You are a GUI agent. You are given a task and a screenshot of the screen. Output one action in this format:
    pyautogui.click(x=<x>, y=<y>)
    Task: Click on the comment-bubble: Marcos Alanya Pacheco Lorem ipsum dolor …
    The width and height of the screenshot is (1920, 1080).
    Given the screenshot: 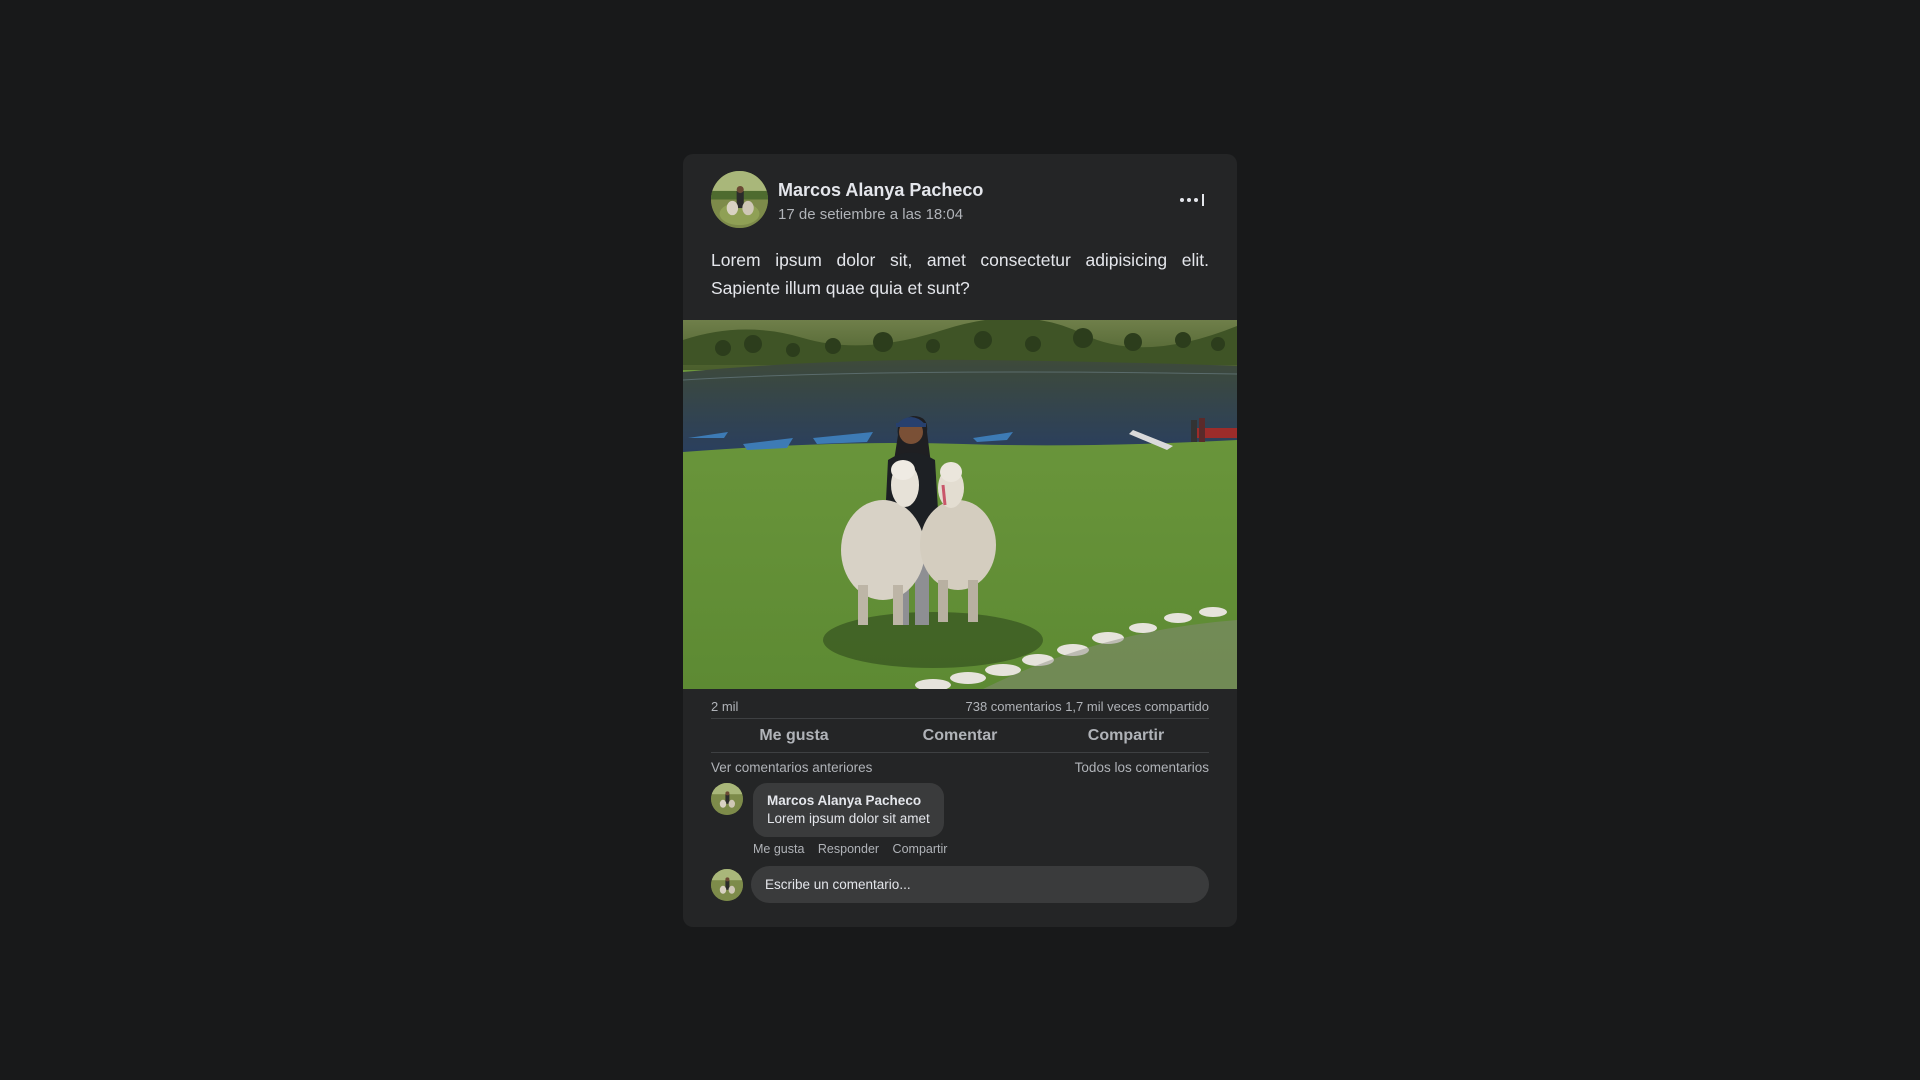 What is the action you would take?
    pyautogui.click(x=848, y=810)
    